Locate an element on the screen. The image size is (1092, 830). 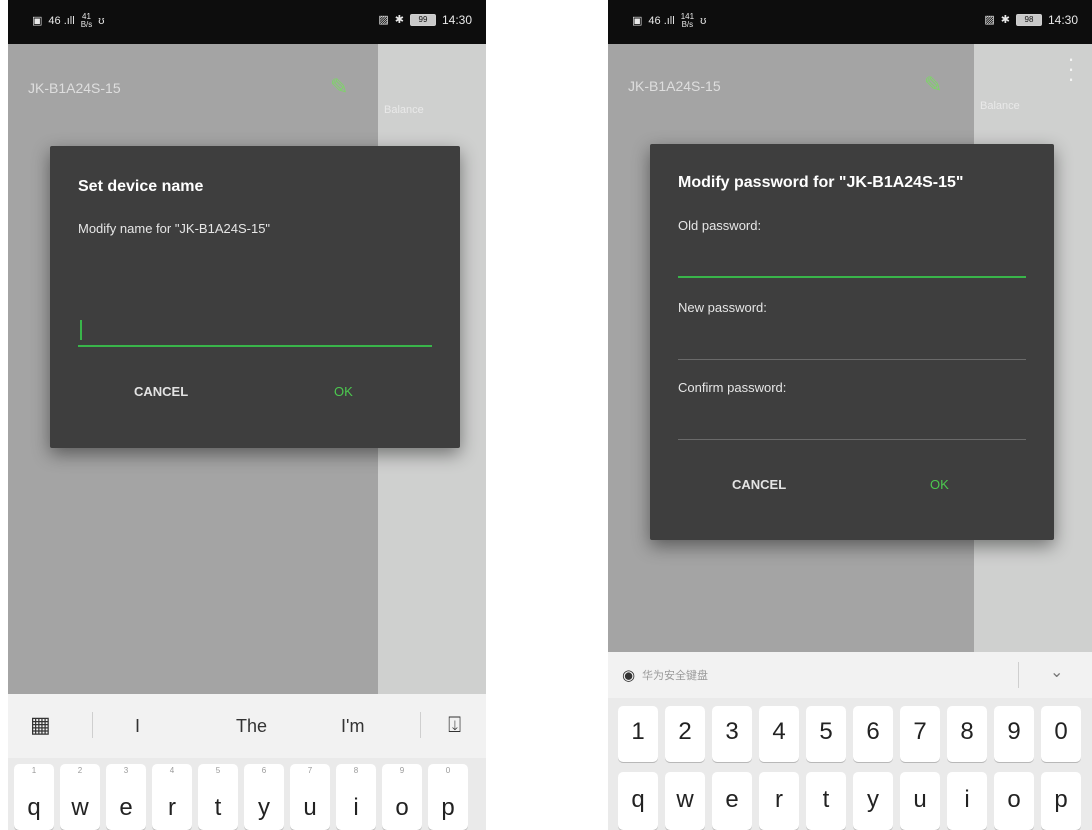
status-bar: ▣ 46 .ıll 141 B/s ʊ ▨ ✱ 98 14:30 is located at coordinates (850, 22).